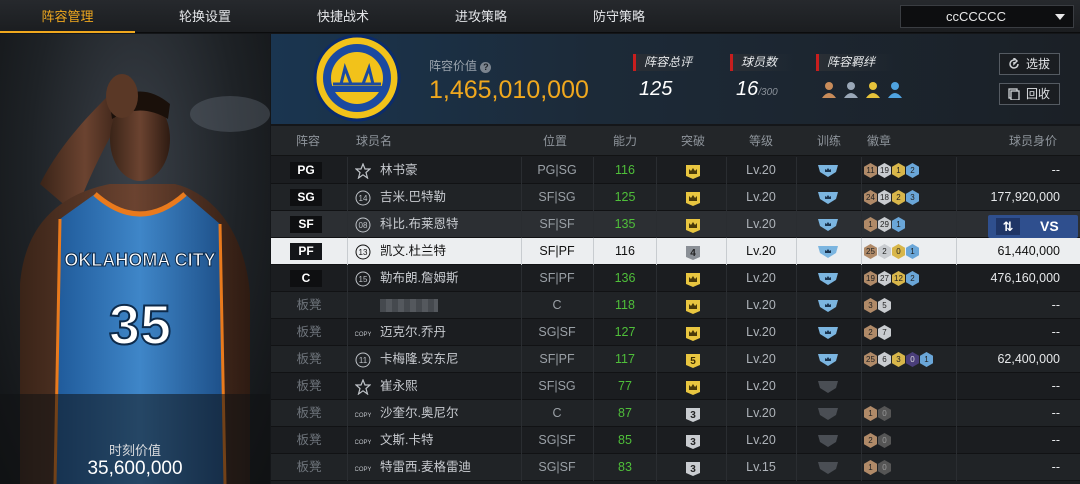  I want to click on chevron-down-icon, so click(1060, 17).